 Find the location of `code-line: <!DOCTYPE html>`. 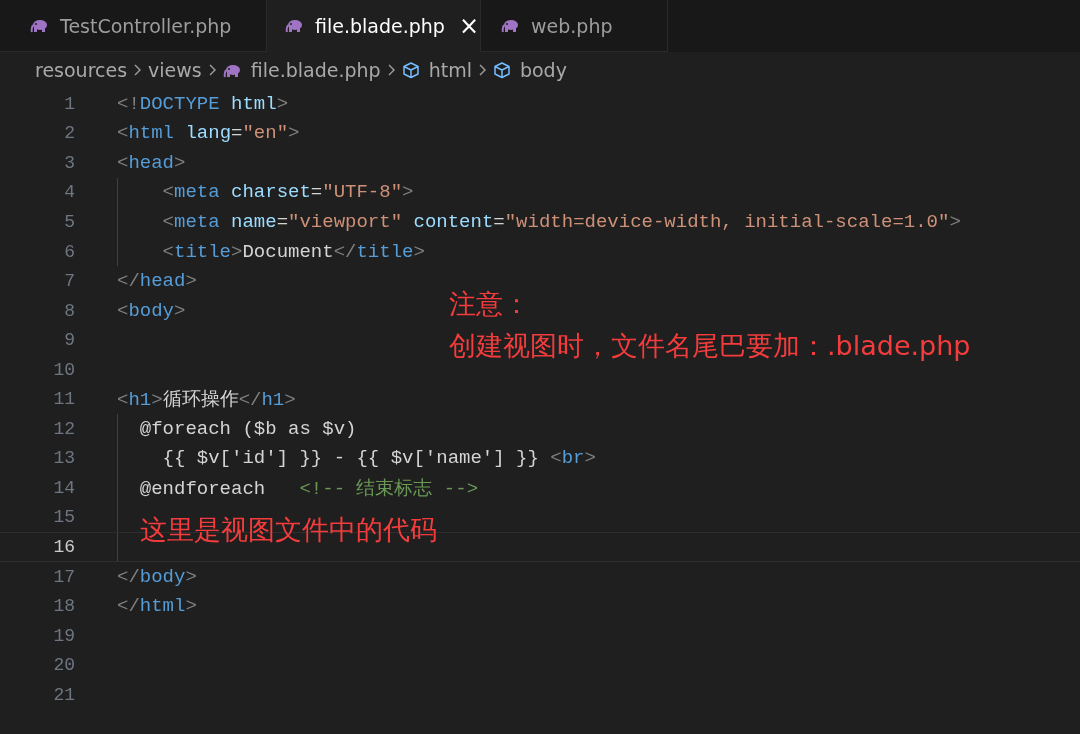

code-line: <!DOCTYPE html> is located at coordinates (203, 103).